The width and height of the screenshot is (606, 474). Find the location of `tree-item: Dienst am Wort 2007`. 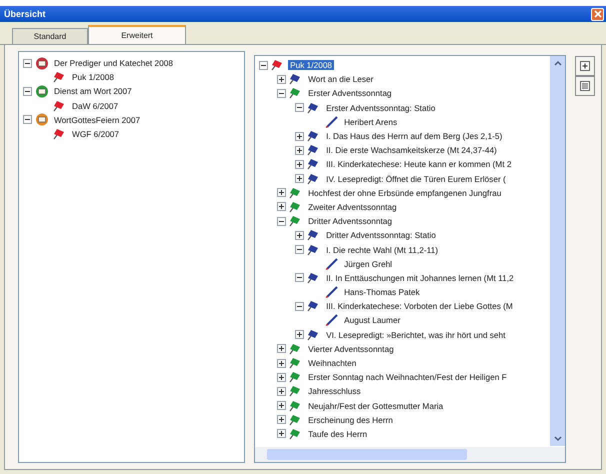

tree-item: Dienst am Wort 2007 is located at coordinates (93, 91).